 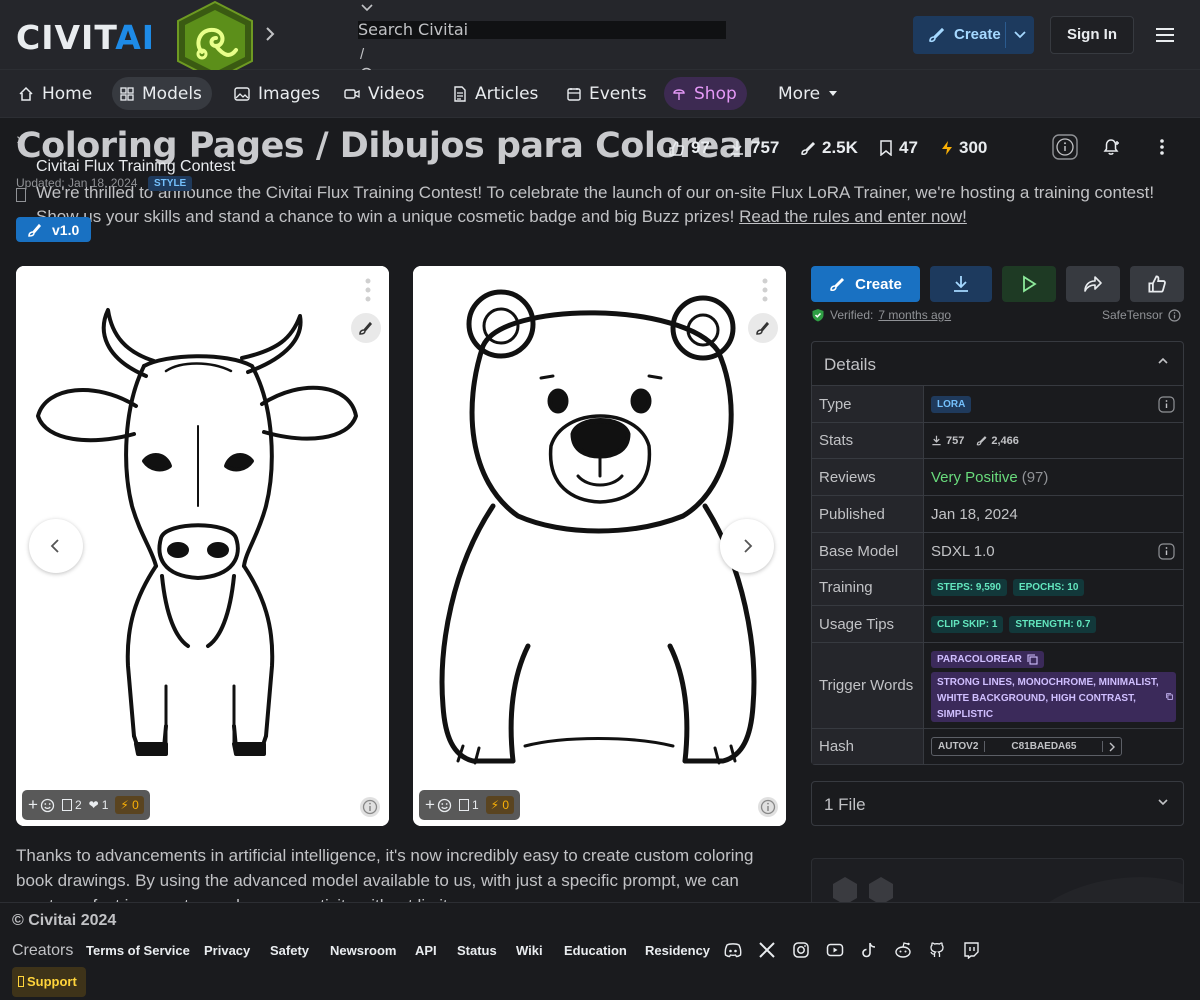 What do you see at coordinates (845, 804) in the screenshot?
I see `files-label: 1 File` at bounding box center [845, 804].